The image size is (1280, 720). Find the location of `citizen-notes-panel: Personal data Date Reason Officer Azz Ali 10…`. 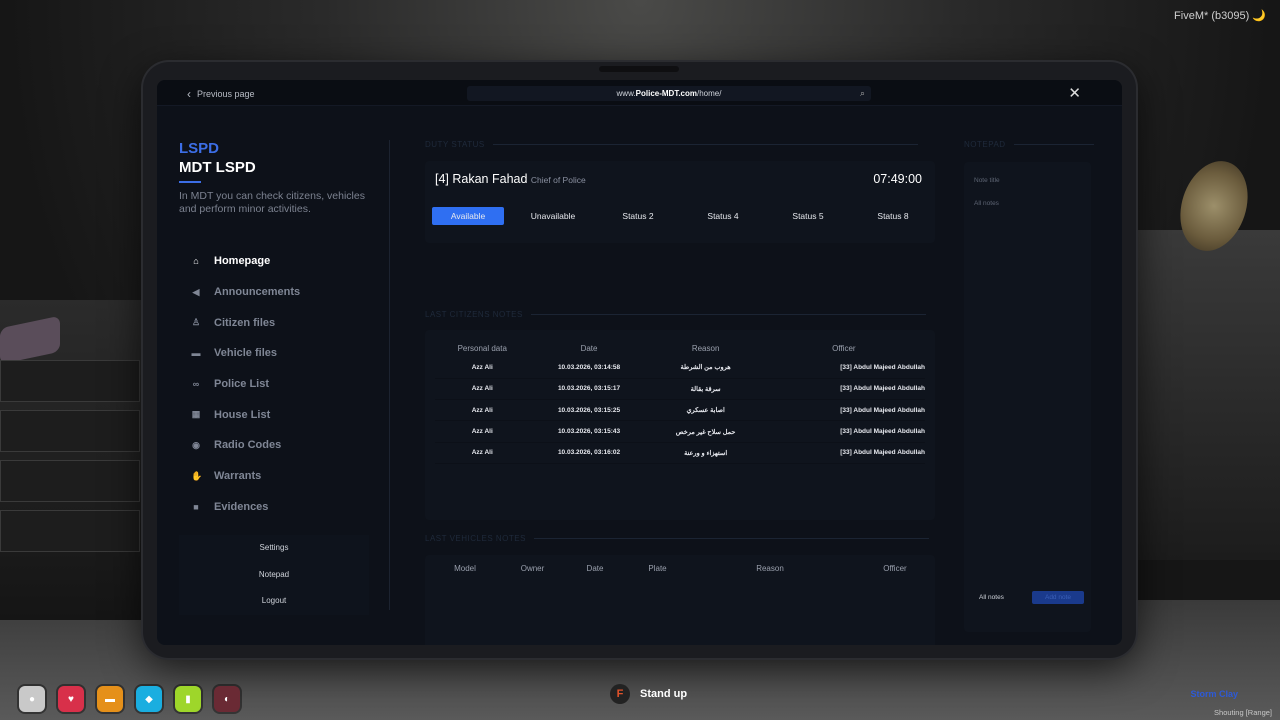

citizen-notes-panel: Personal data Date Reason Officer Azz Ali 10… is located at coordinates (680, 425).